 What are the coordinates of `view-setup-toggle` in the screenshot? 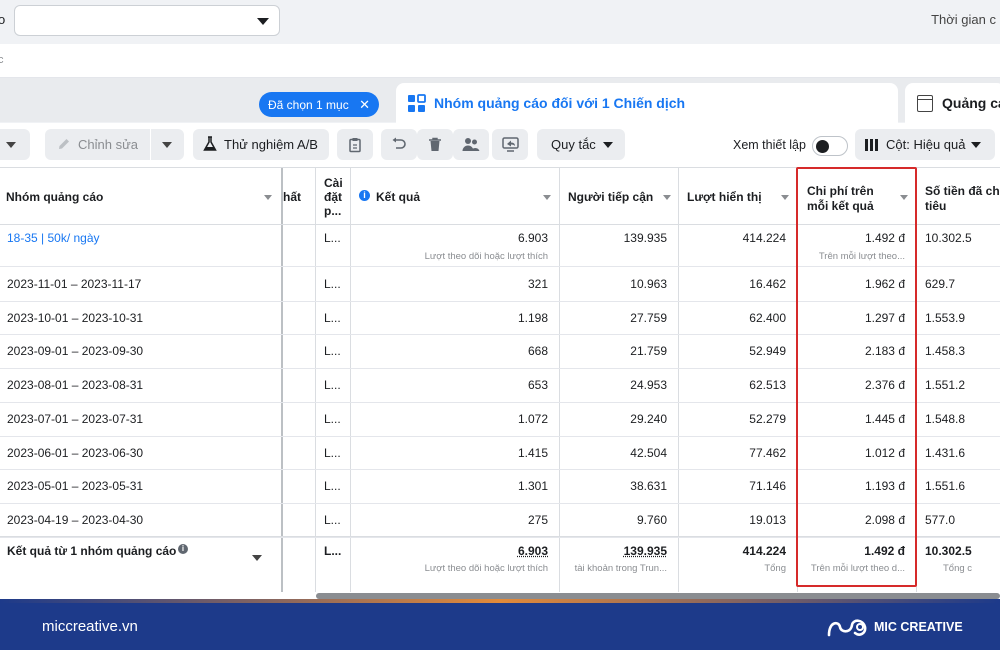 It's located at (830, 146).